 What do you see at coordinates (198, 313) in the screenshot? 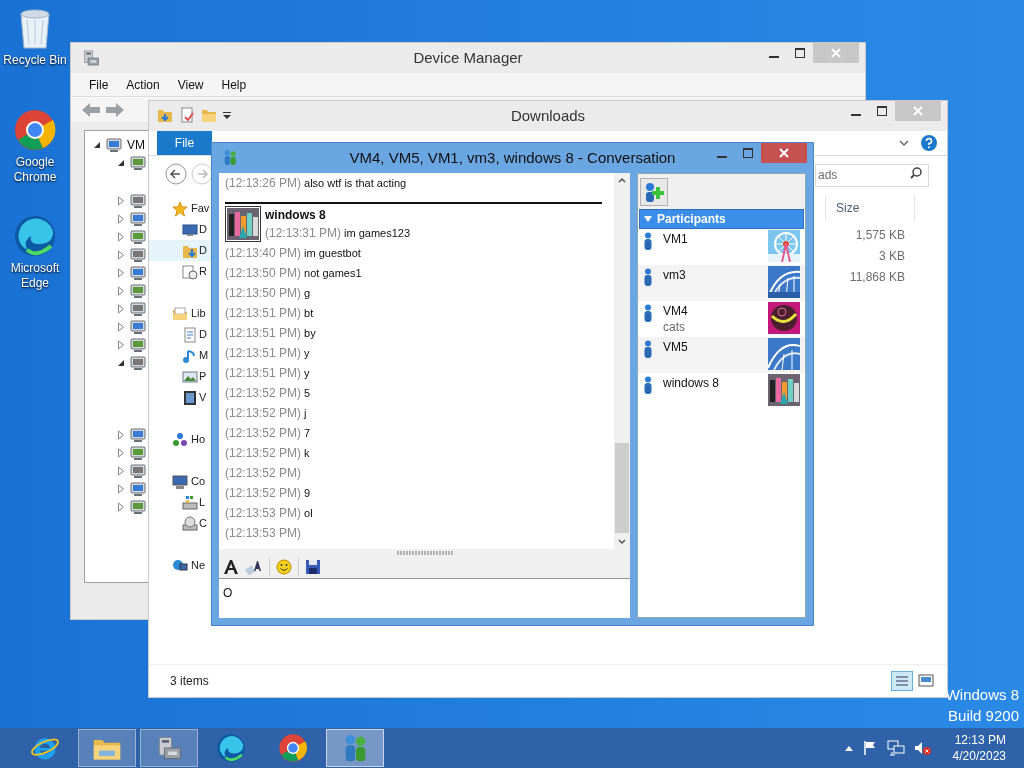
I see `nav-item: Lib` at bounding box center [198, 313].